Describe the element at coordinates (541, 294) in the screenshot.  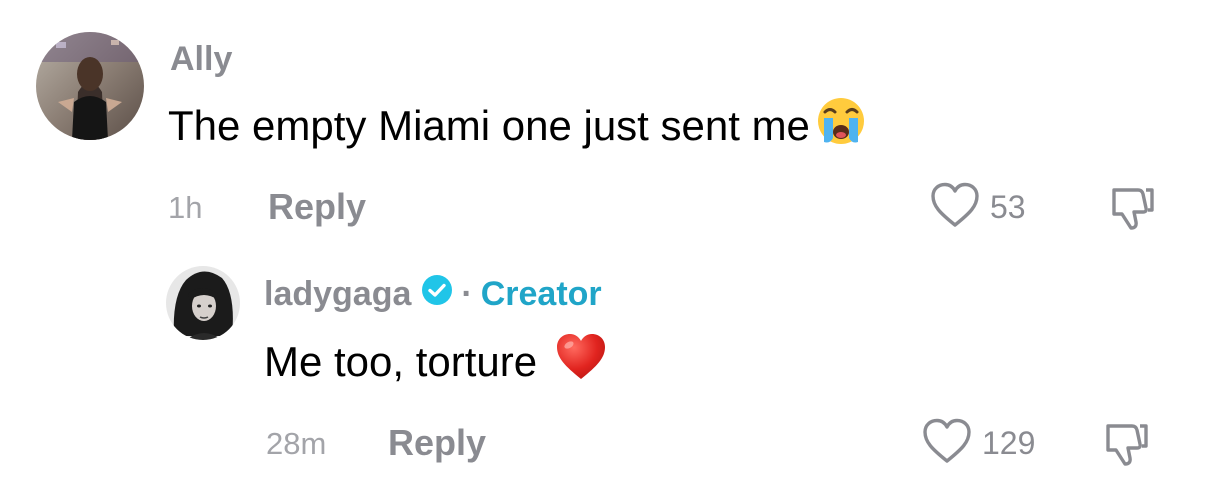
I see `creator-badge: Creator` at that location.